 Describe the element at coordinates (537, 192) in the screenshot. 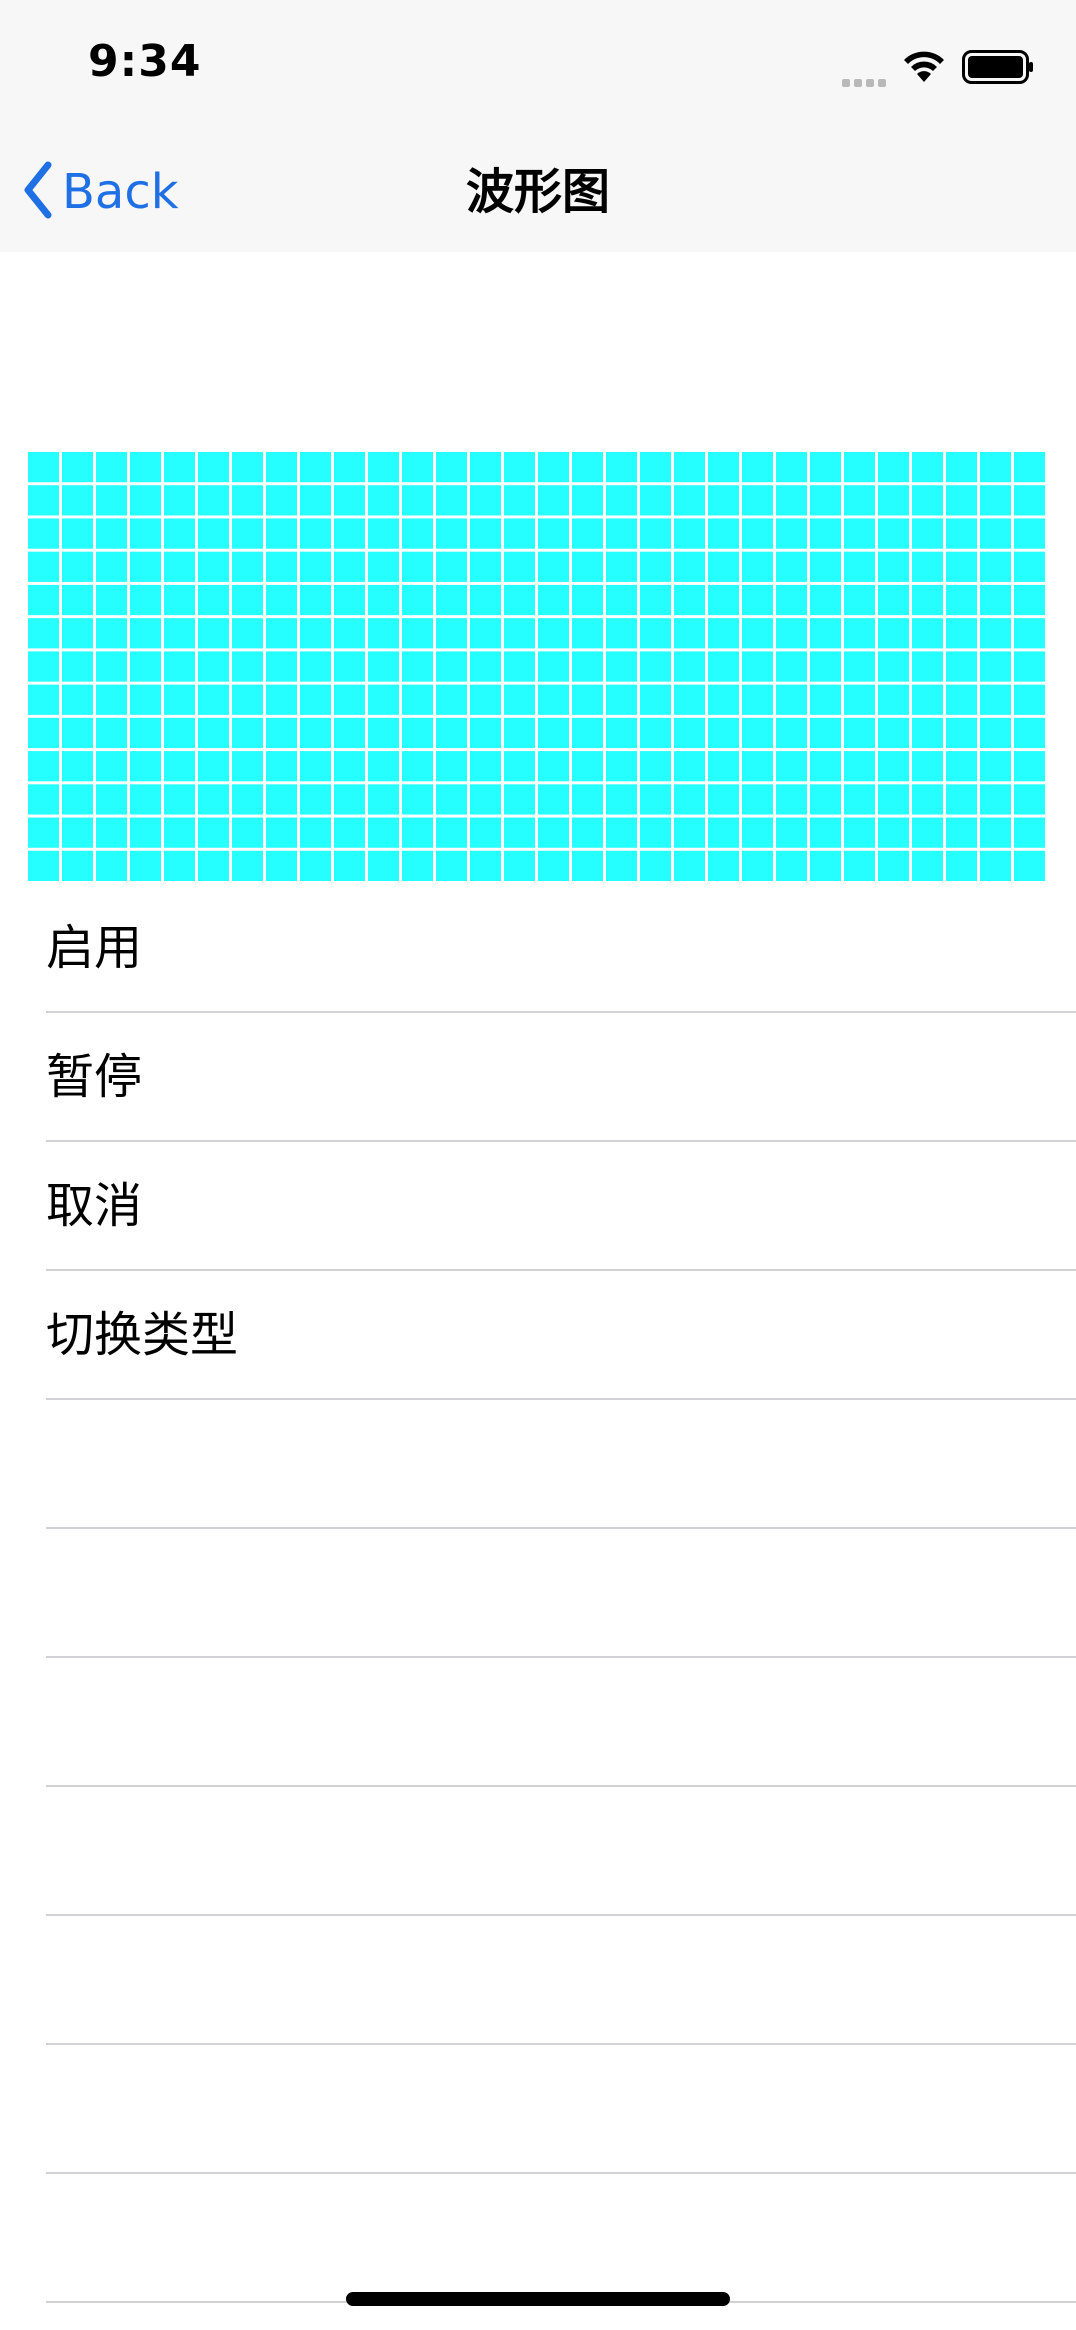

I see `page-title: 波形图` at that location.